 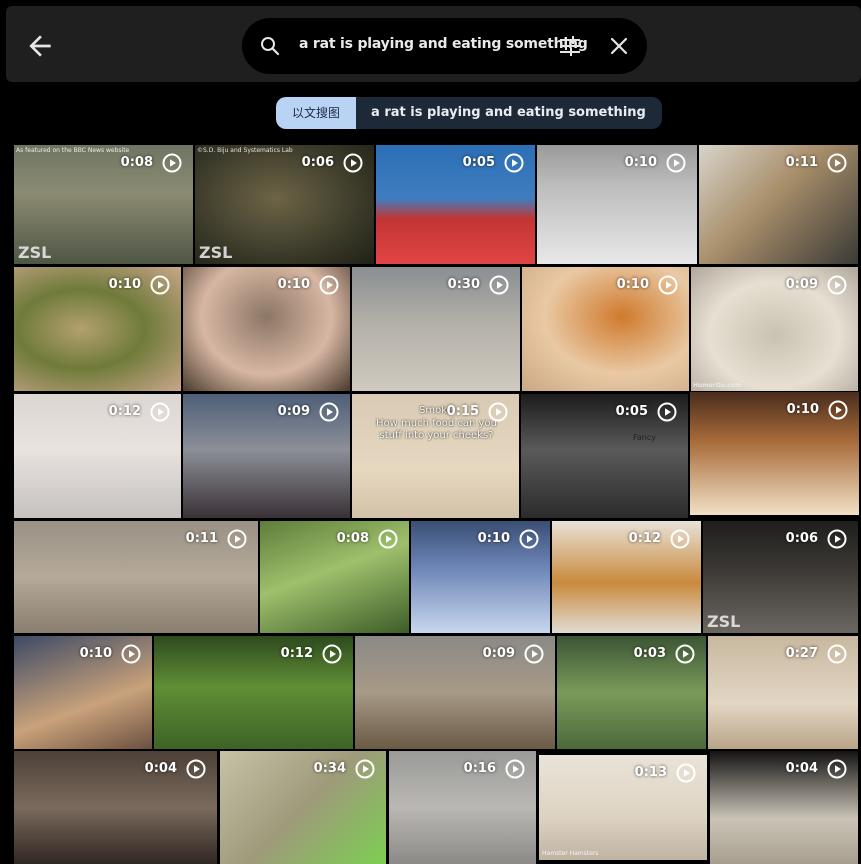 What do you see at coordinates (650, 772) in the screenshot?
I see `video-duration: 0:13` at bounding box center [650, 772].